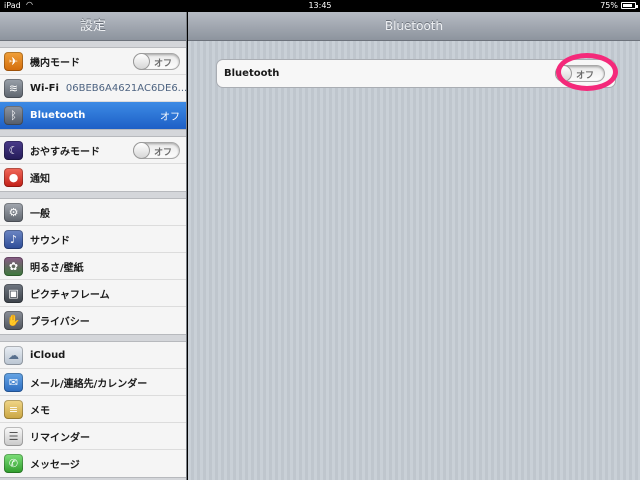  What do you see at coordinates (89, 384) in the screenshot?
I see `sidebar-item-label: メール/連絡先/カレンダー` at bounding box center [89, 384].